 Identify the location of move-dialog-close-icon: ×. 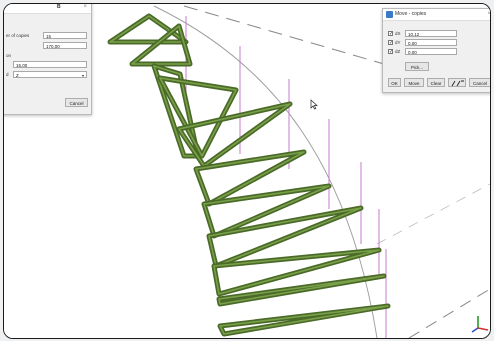
(488, 14).